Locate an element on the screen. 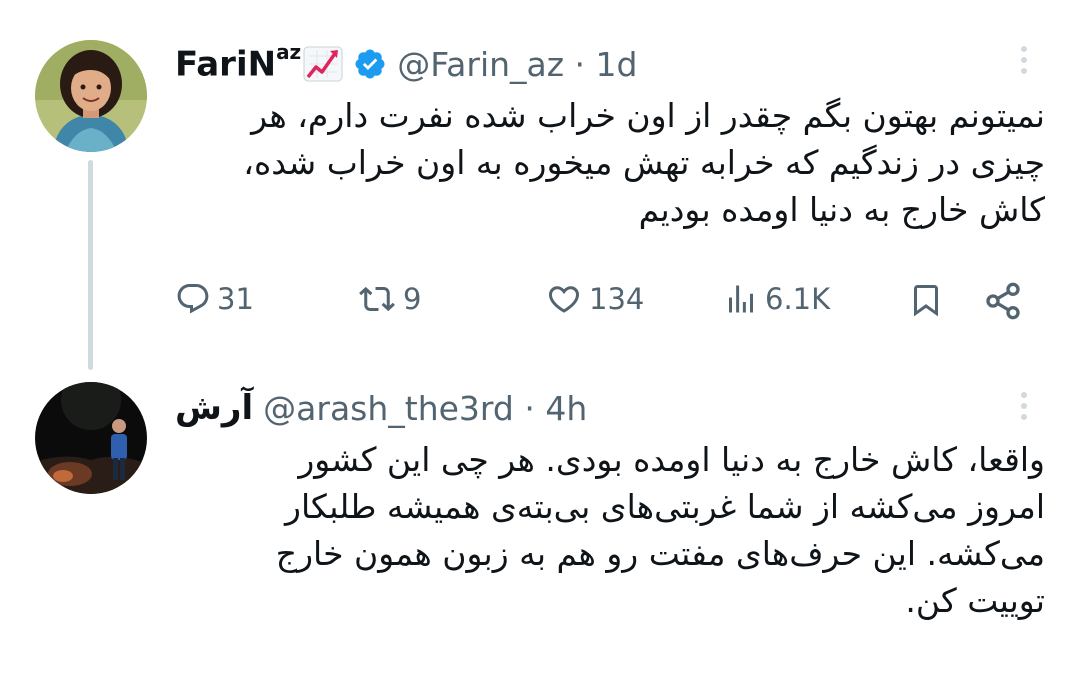 This screenshot has width=1080, height=680. handle-and-time: @Farin_az · 1d is located at coordinates (517, 64).